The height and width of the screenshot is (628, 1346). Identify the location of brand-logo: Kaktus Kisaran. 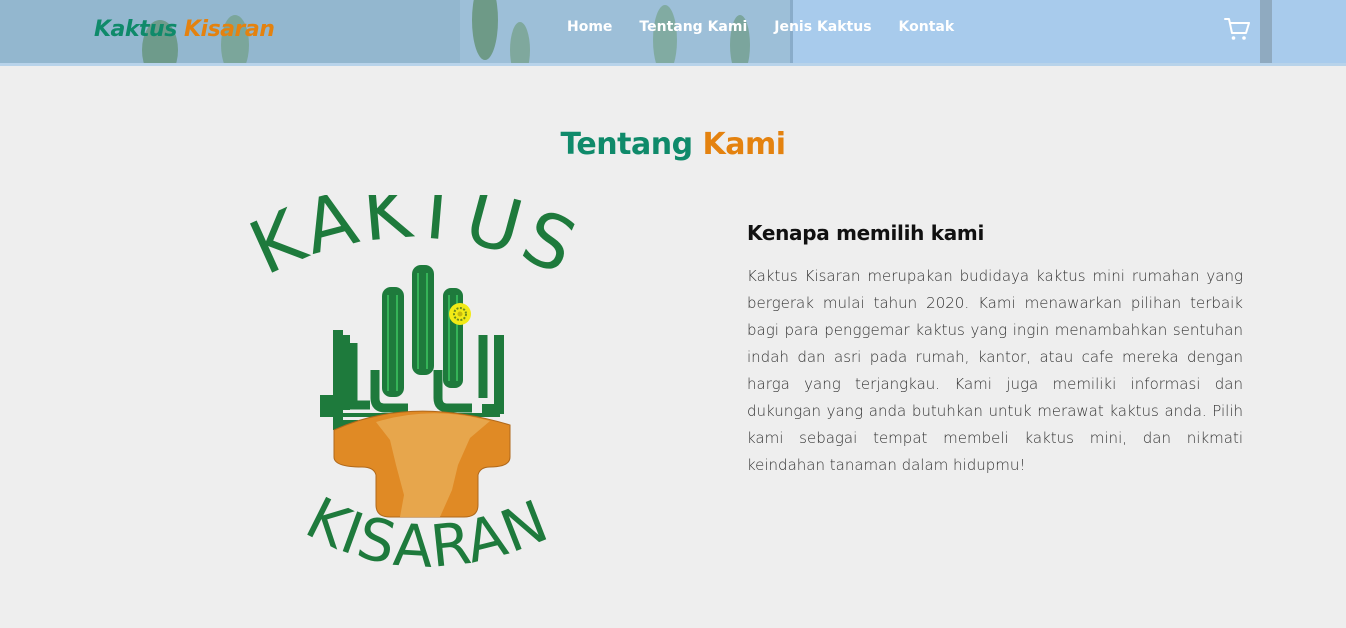
(184, 29).